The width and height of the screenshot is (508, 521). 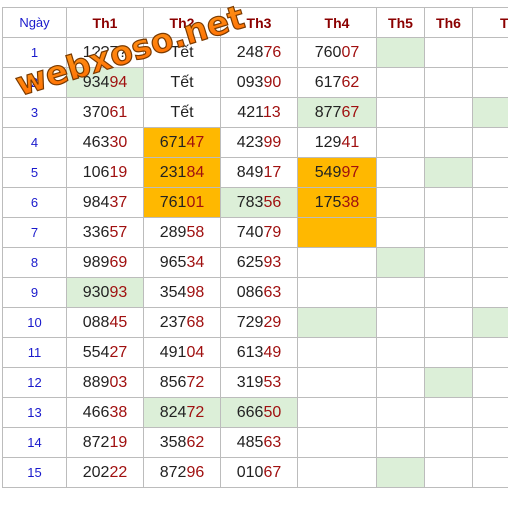 What do you see at coordinates (328, 142) in the screenshot?
I see `number-head: 129` at bounding box center [328, 142].